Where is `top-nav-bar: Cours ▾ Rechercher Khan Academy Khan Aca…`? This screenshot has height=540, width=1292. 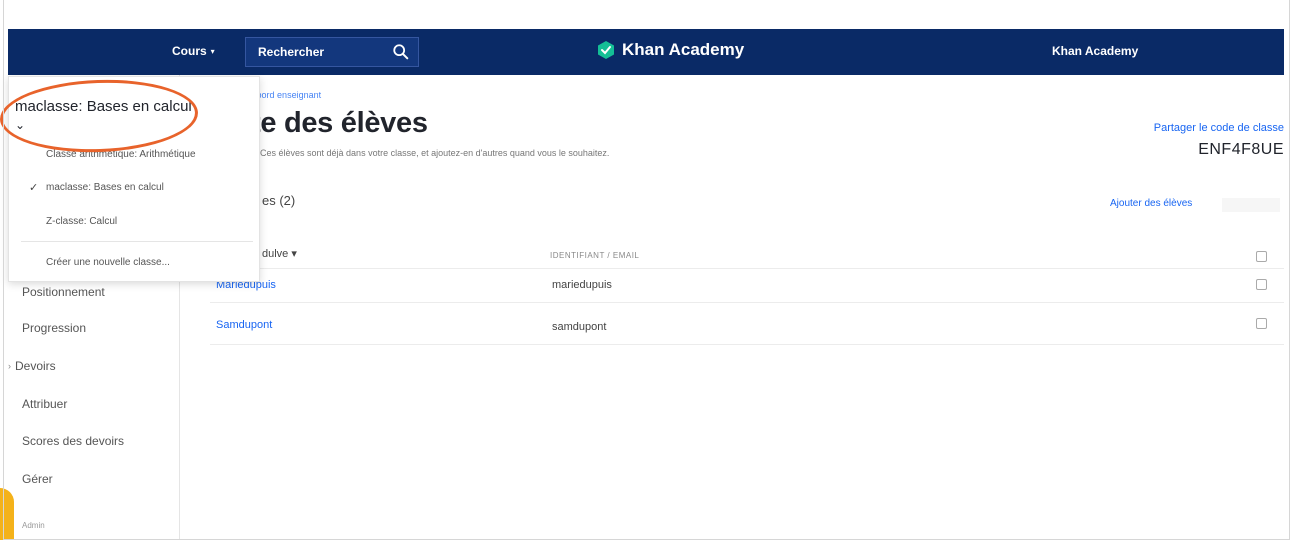
top-nav-bar: Cours ▾ Rechercher Khan Academy Khan Aca… is located at coordinates (646, 52).